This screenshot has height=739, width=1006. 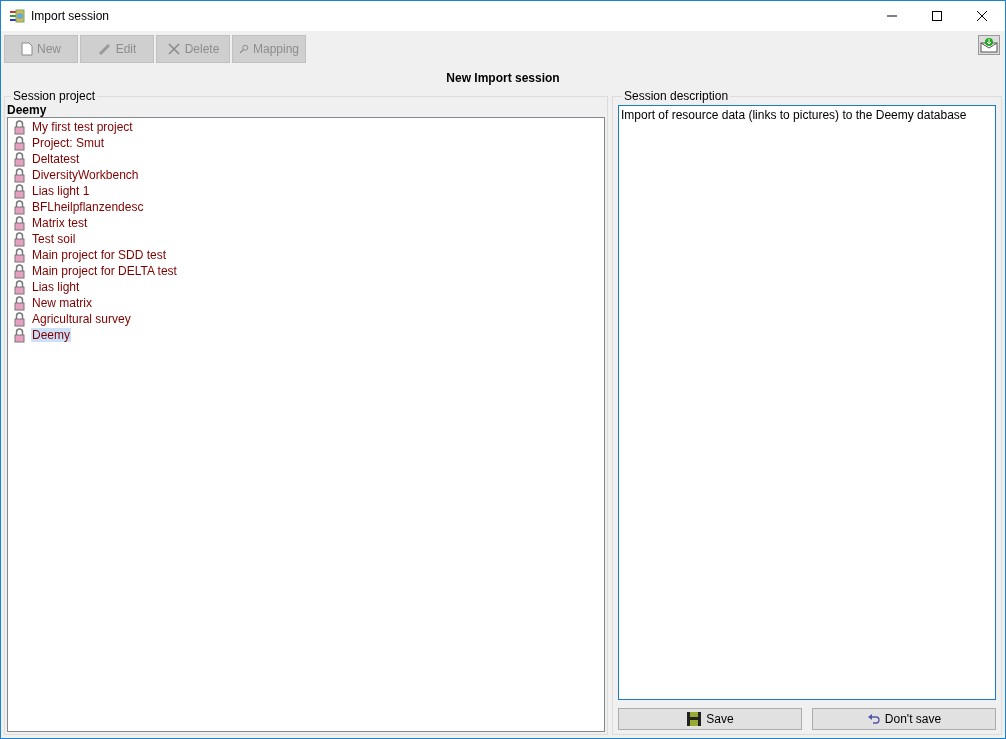 What do you see at coordinates (982, 16) in the screenshot?
I see `close-icon` at bounding box center [982, 16].